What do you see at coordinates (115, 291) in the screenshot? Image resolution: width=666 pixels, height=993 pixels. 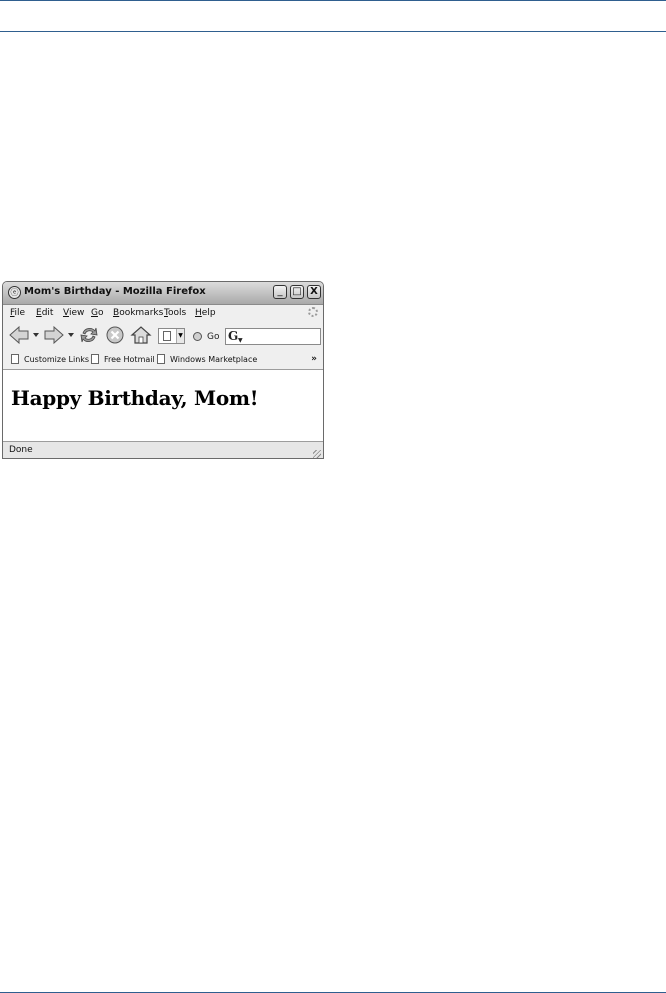 I see `window-title: Mom's Birthday - Mozilla Firefox` at bounding box center [115, 291].